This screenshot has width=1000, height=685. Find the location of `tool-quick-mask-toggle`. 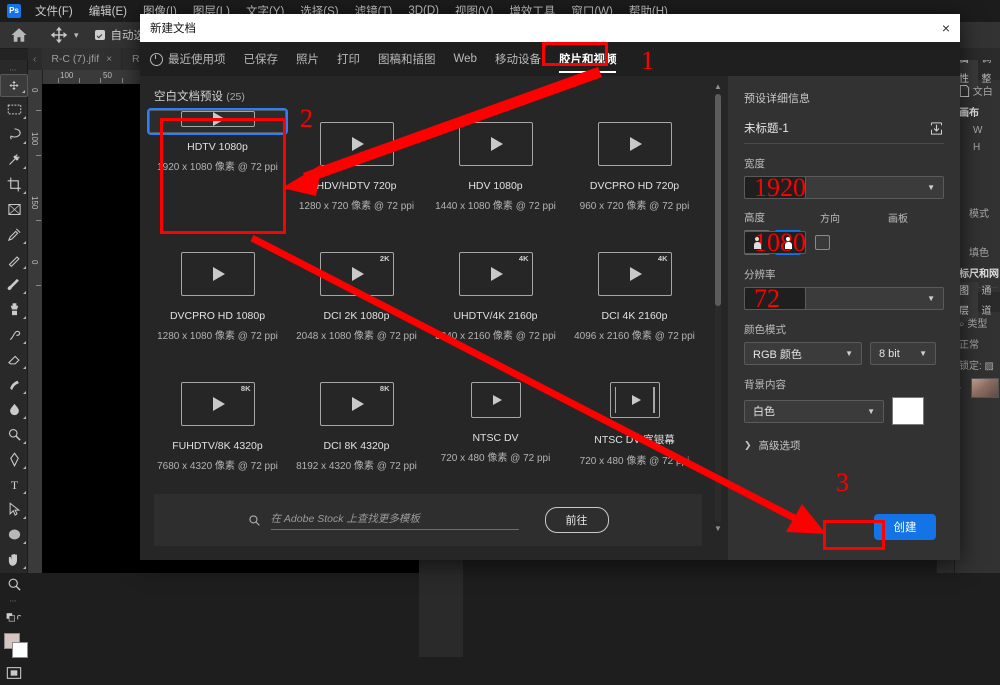

tool-quick-mask-toggle is located at coordinates (14, 617).